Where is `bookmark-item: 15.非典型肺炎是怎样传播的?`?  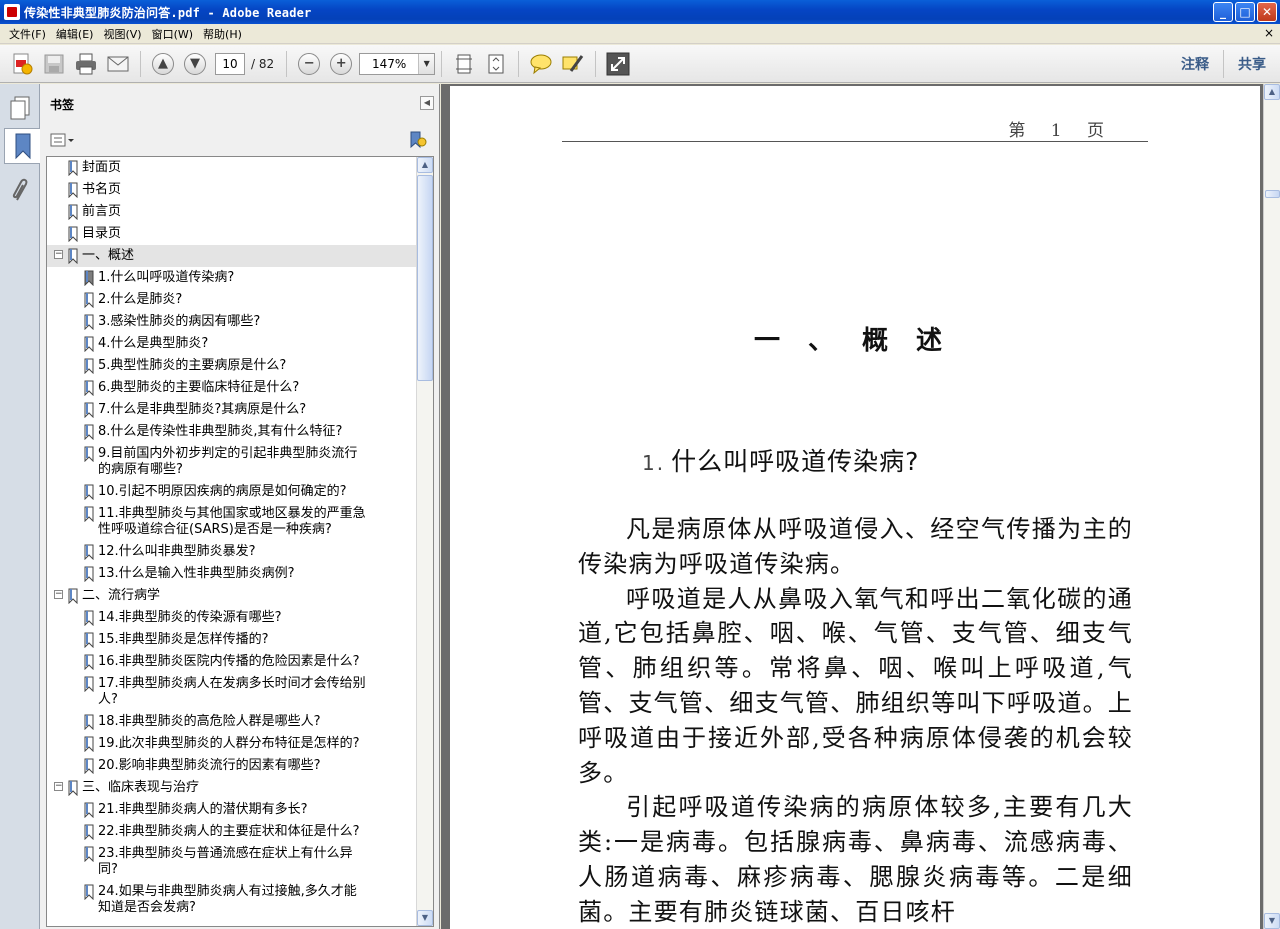
bookmark-item: 15.非典型肺炎是怎样传播的? is located at coordinates (232, 640).